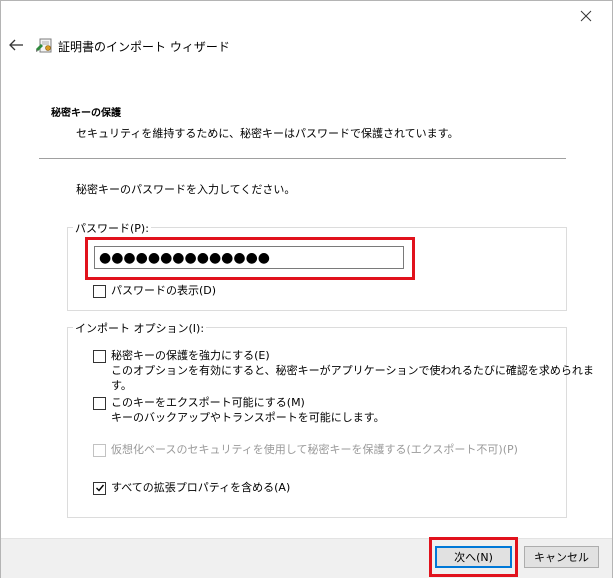  I want to click on section-heading: 秘密キーの保護, so click(86, 113).